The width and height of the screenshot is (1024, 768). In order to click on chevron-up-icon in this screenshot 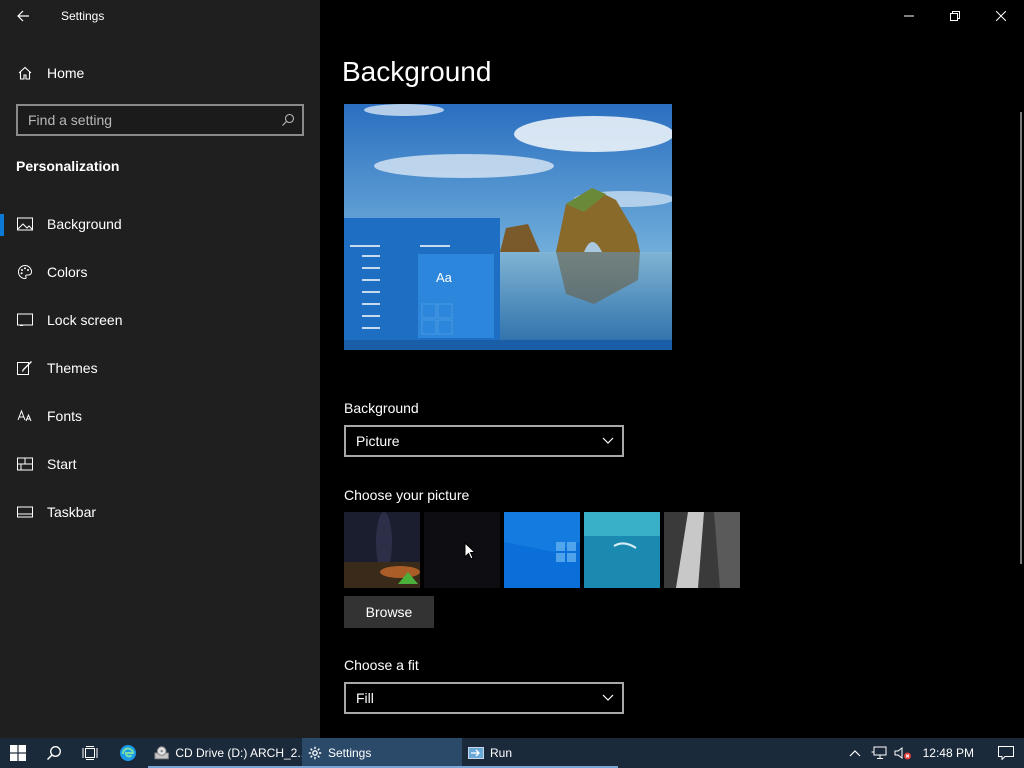, I will do `click(855, 753)`.